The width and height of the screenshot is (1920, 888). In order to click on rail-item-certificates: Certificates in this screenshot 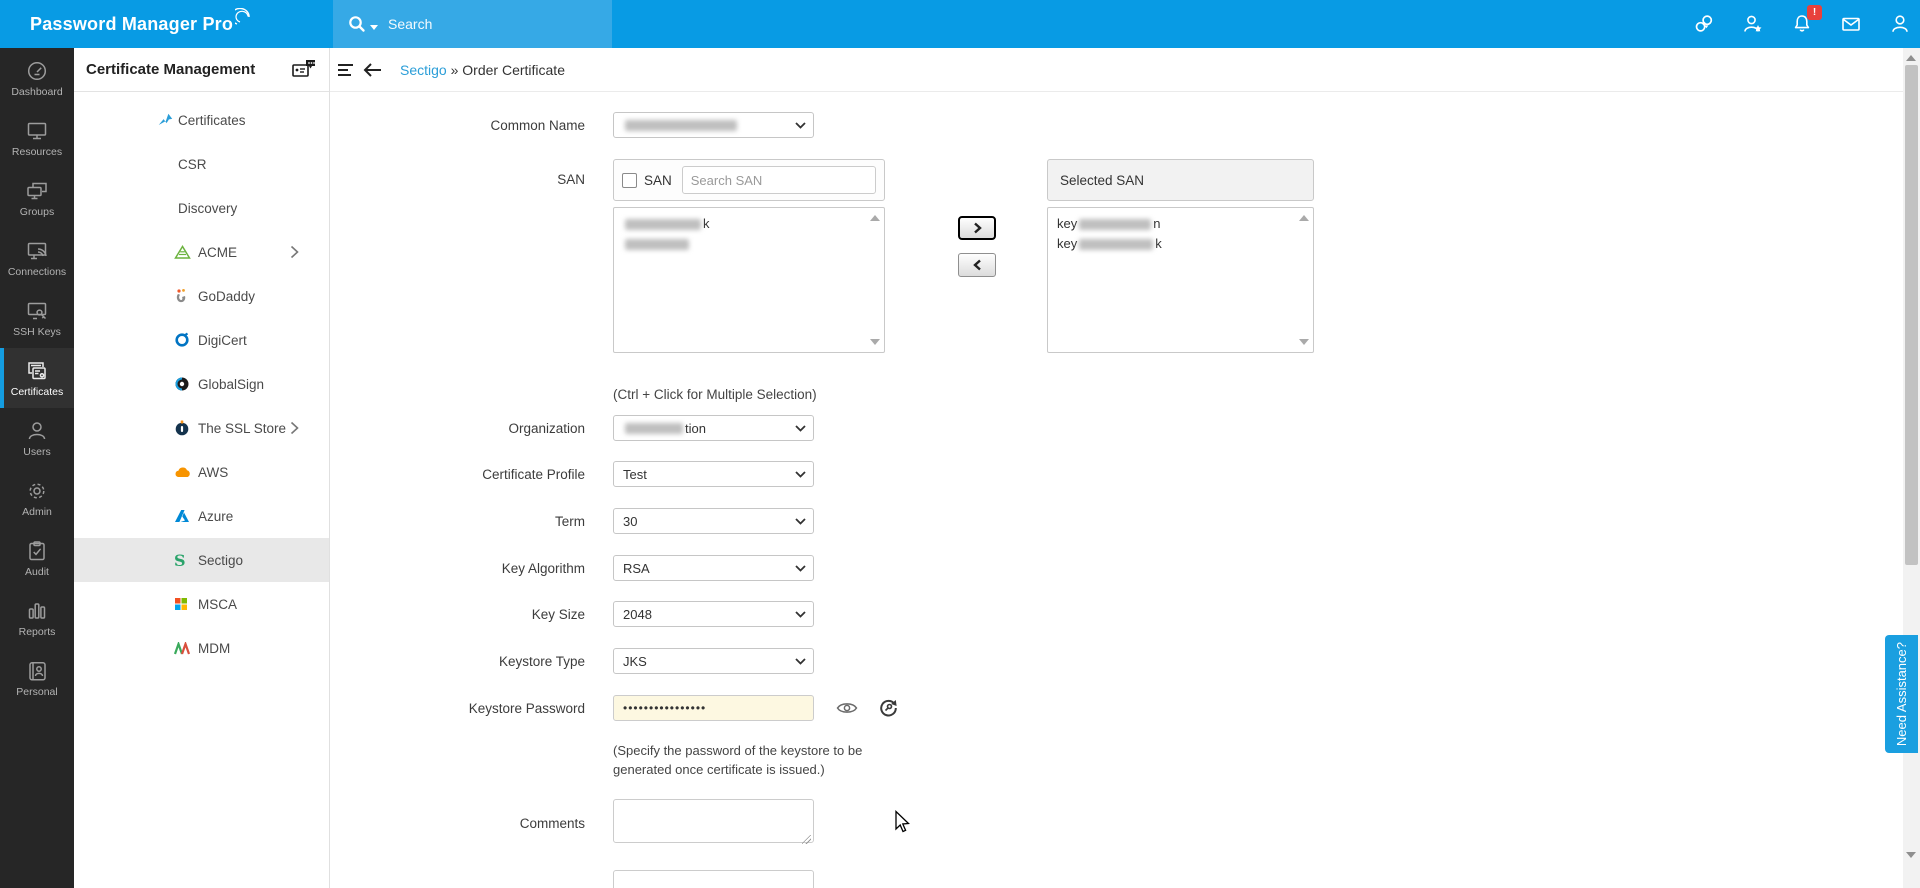, I will do `click(37, 378)`.